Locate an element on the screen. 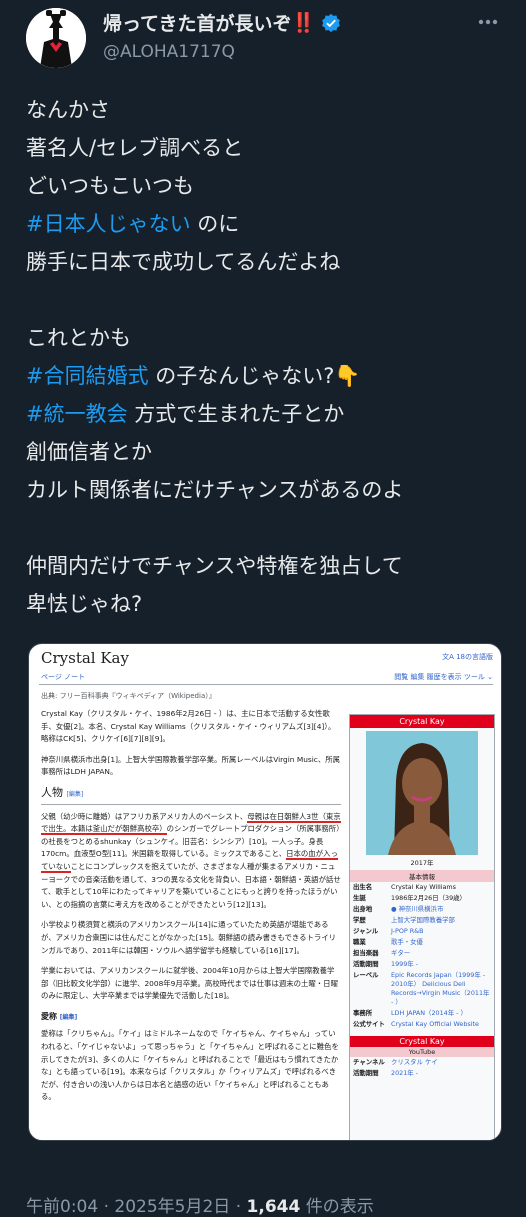 The width and height of the screenshot is (526, 1217). tweet-text-span: カルト関係者にだけチャンスがあるのよ is located at coordinates (215, 490).